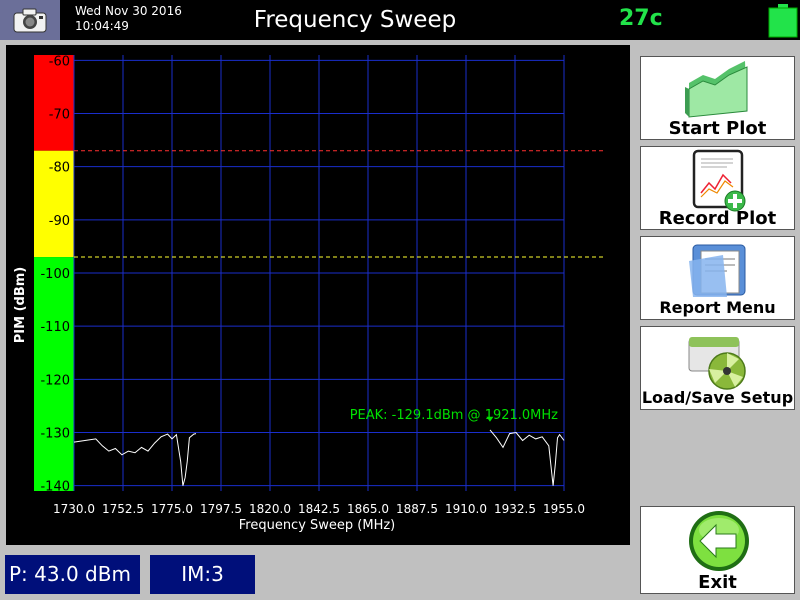  I want to click on x-tick-label: 1820.0, so click(270, 509).